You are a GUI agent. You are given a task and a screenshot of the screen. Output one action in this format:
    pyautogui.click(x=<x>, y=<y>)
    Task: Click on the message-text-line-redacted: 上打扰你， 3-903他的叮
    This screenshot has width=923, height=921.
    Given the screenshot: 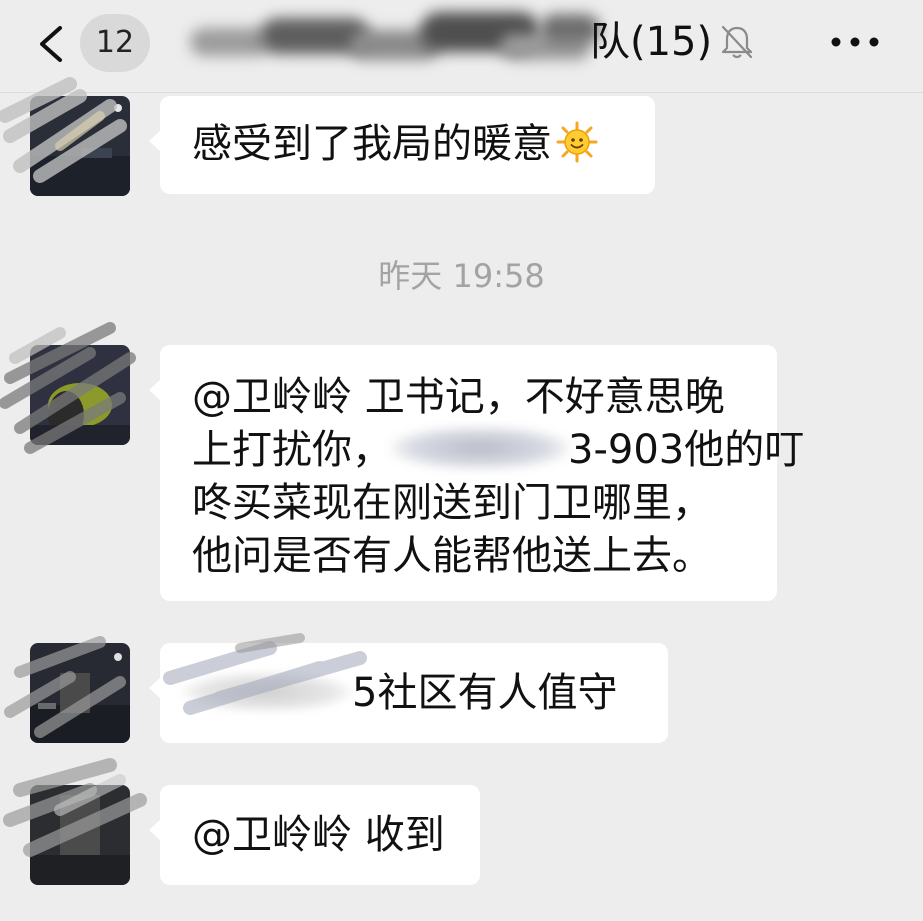 What is the action you would take?
    pyautogui.click(x=498, y=450)
    